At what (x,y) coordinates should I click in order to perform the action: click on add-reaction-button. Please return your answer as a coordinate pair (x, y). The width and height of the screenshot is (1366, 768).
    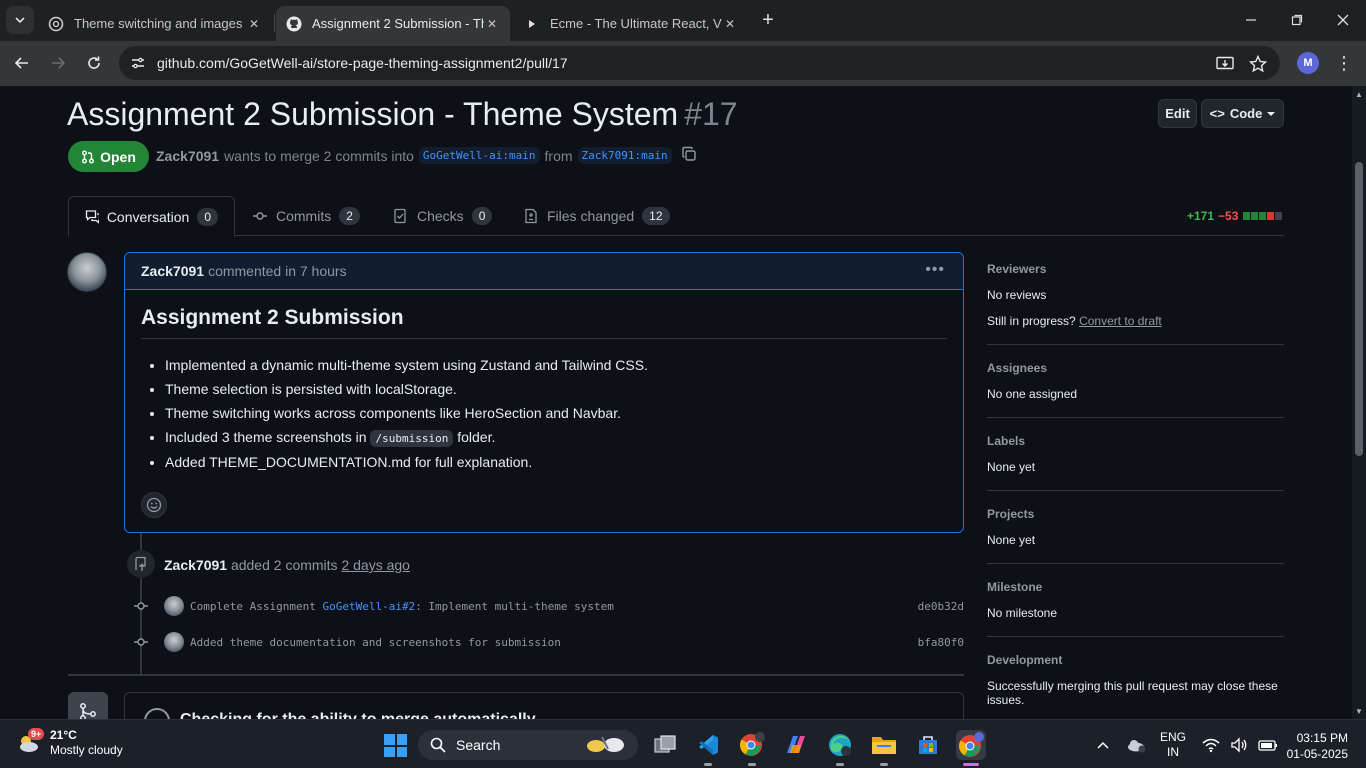
    Looking at the image, I should click on (154, 505).